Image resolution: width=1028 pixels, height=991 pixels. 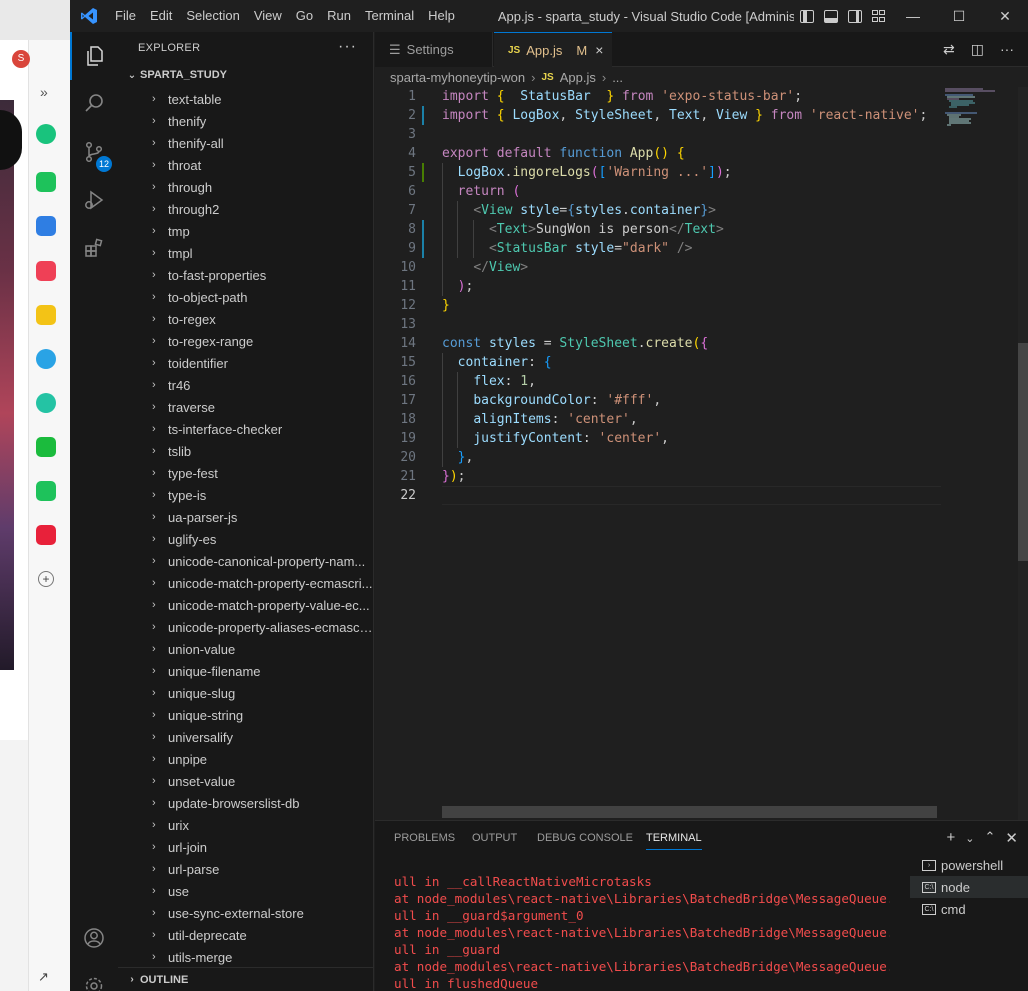 What do you see at coordinates (990, 839) in the screenshot?
I see `maximize-panel-chevron-icon: ⌃` at bounding box center [990, 839].